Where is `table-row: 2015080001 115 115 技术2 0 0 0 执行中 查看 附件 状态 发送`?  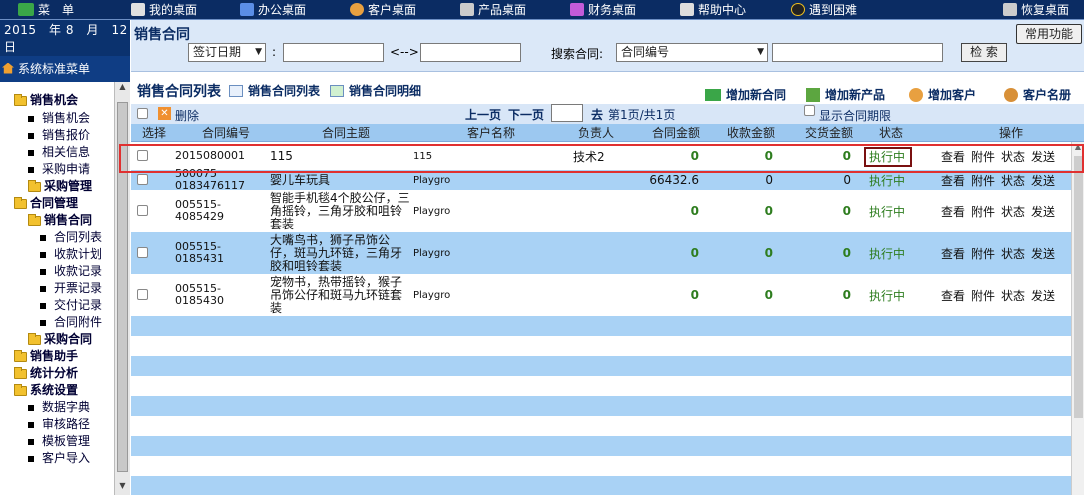 table-row: 2015080001 115 115 技术2 0 0 0 执行中 查看 附件 状态 发送 is located at coordinates (601, 156).